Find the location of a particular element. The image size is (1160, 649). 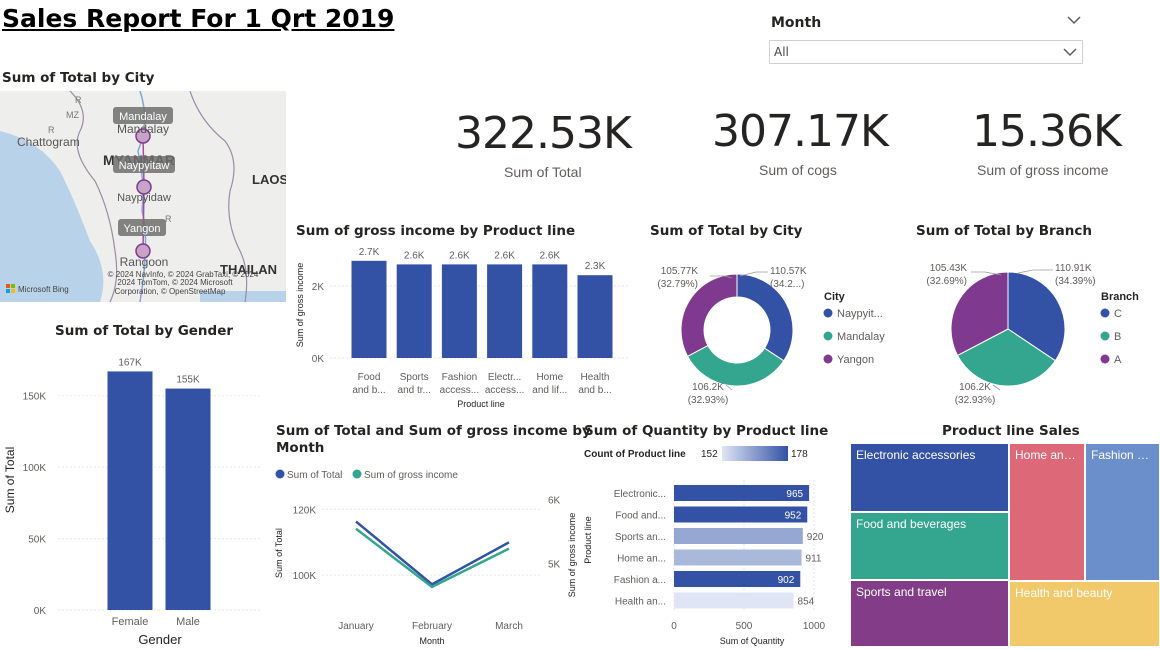

city-donut-legend-item: Mandalay is located at coordinates (861, 337).